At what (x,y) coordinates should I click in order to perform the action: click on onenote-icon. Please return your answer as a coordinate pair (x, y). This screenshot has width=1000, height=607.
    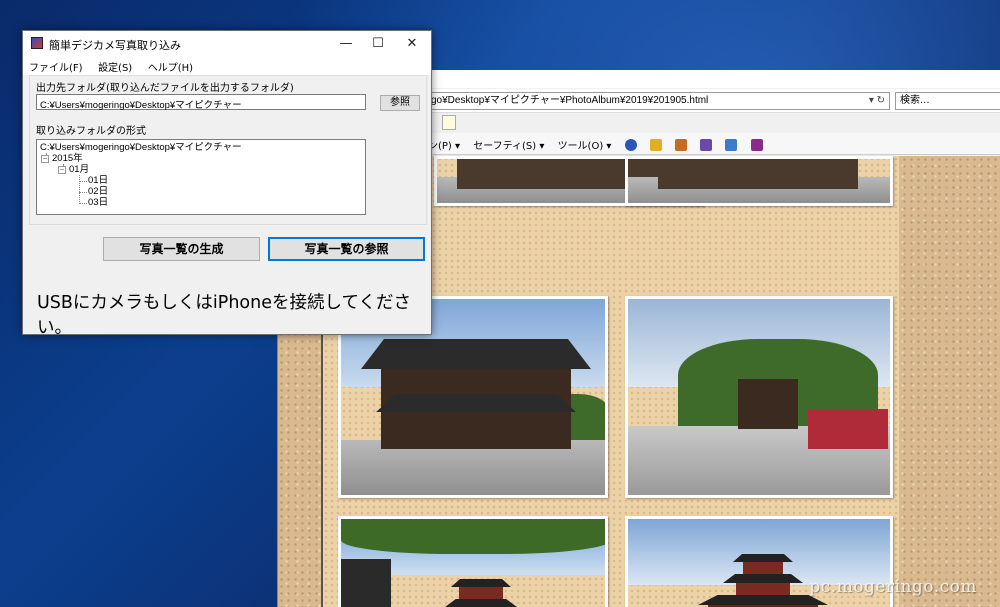
    Looking at the image, I should click on (756, 145).